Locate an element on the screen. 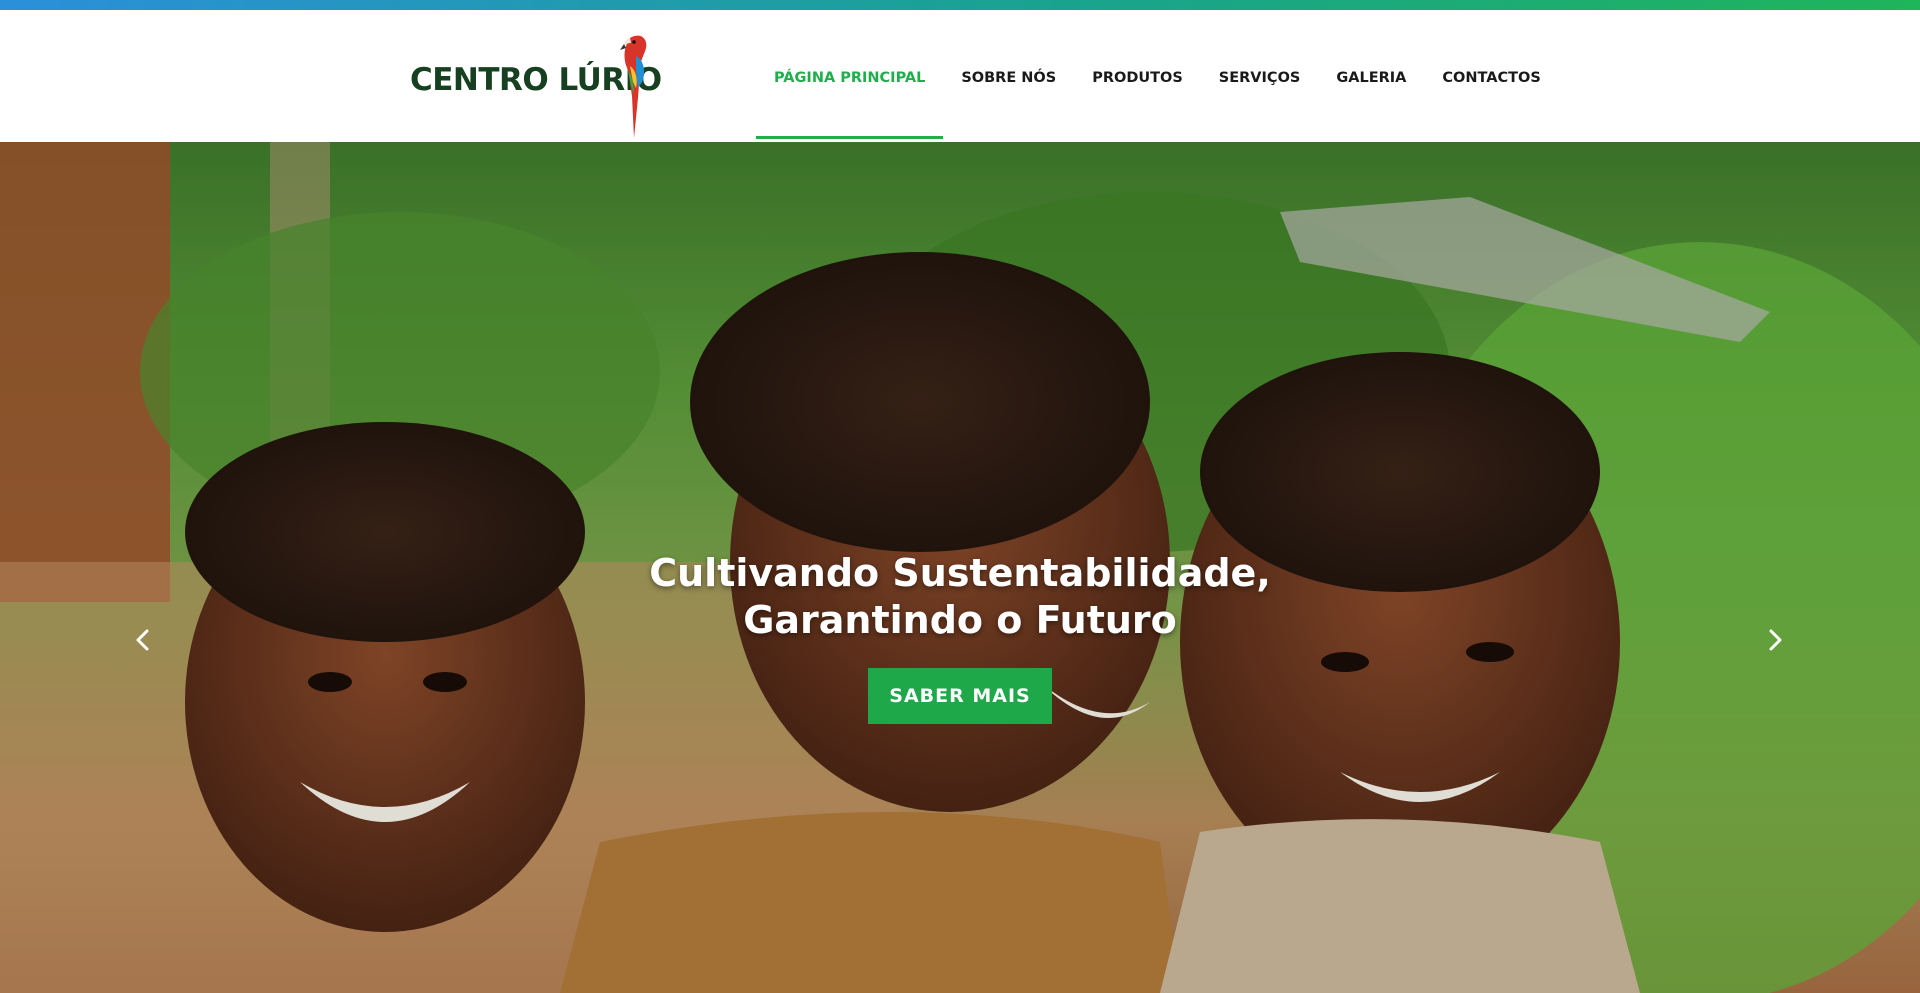 This screenshot has width=1920, height=993. chevron-left-icon is located at coordinates (142, 640).